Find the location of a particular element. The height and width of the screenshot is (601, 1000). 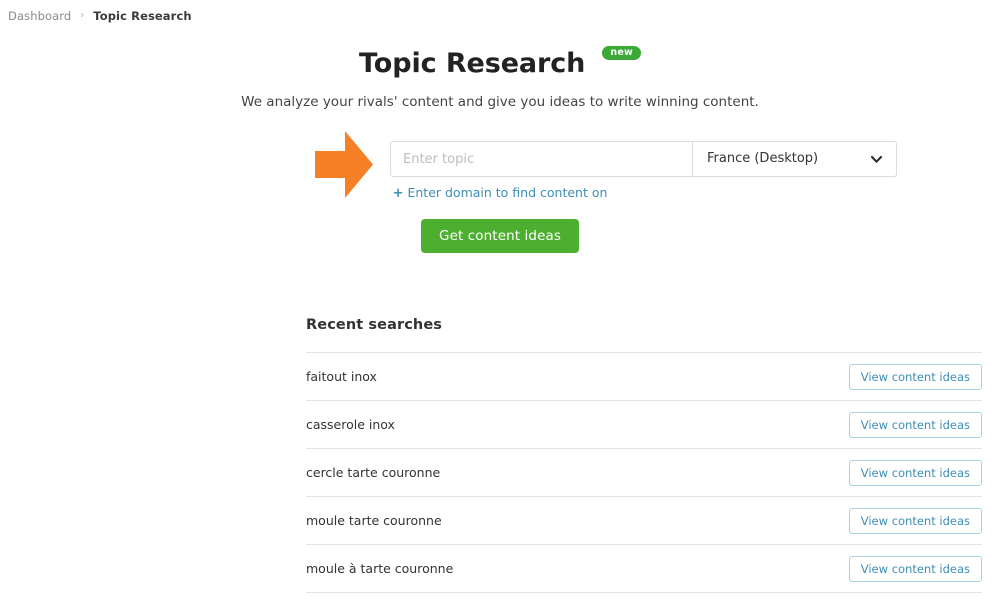

cta-wrap: Get content ideas is located at coordinates (500, 236).